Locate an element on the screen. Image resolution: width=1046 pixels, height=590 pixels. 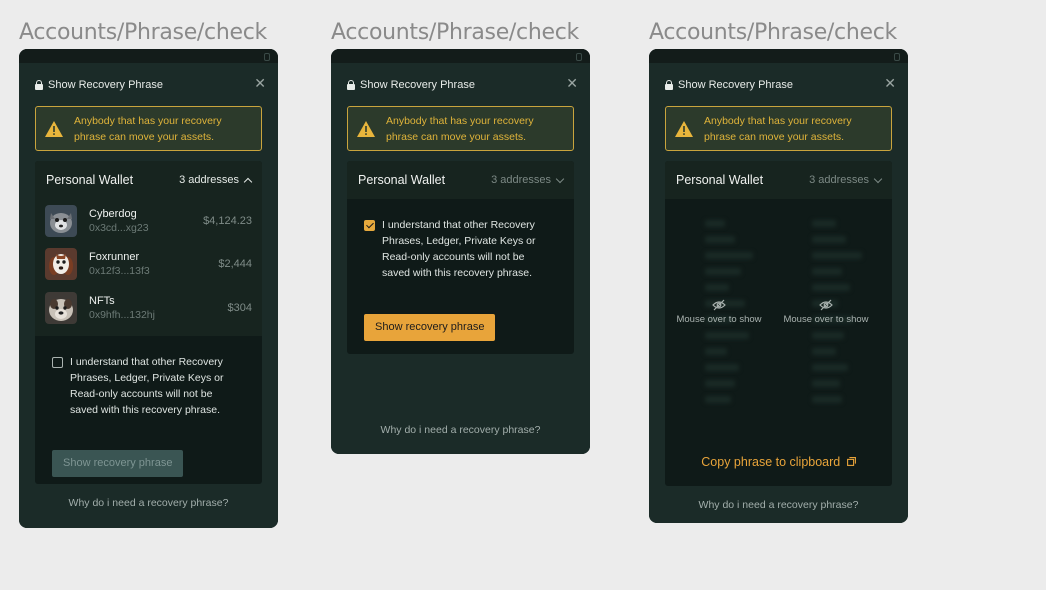
account-address: 0x9hfh...132hj is located at coordinates (122, 314).